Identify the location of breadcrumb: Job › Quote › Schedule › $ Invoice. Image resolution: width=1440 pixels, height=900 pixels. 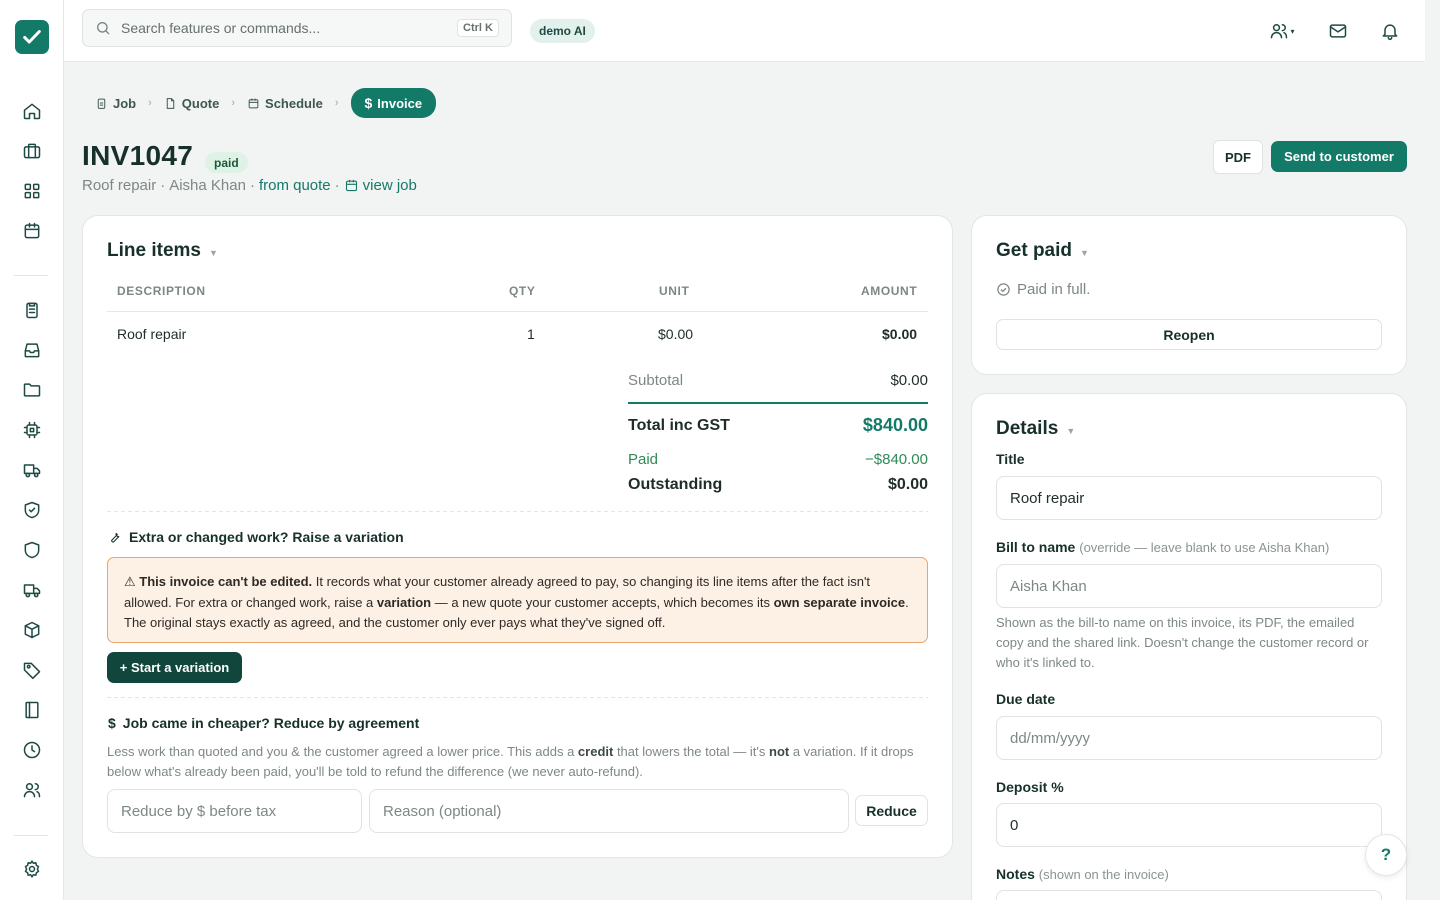
(266, 103).